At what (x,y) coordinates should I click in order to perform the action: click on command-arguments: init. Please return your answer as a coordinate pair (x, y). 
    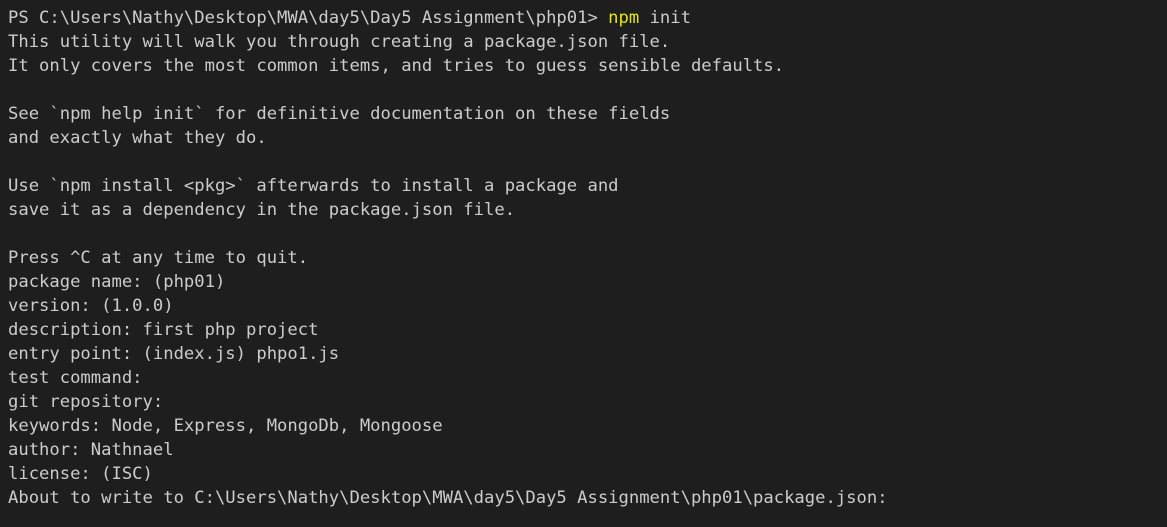
    Looking at the image, I should click on (665, 18).